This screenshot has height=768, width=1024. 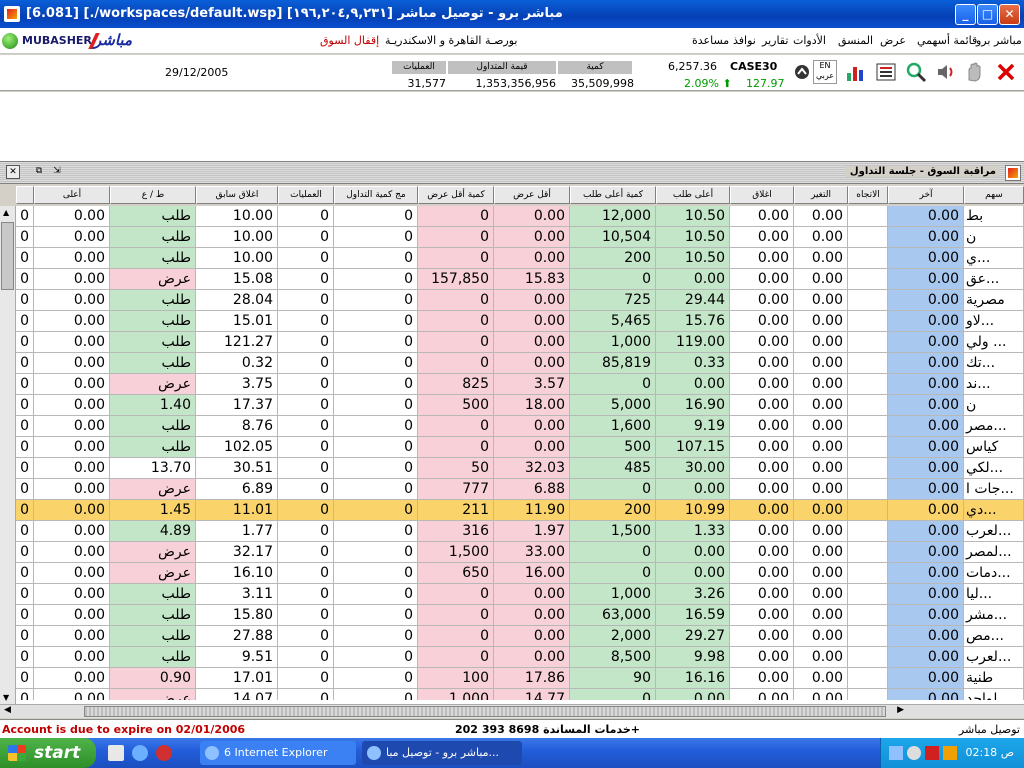 I want to click on cell-chg: 0.00, so click(x=821, y=321).